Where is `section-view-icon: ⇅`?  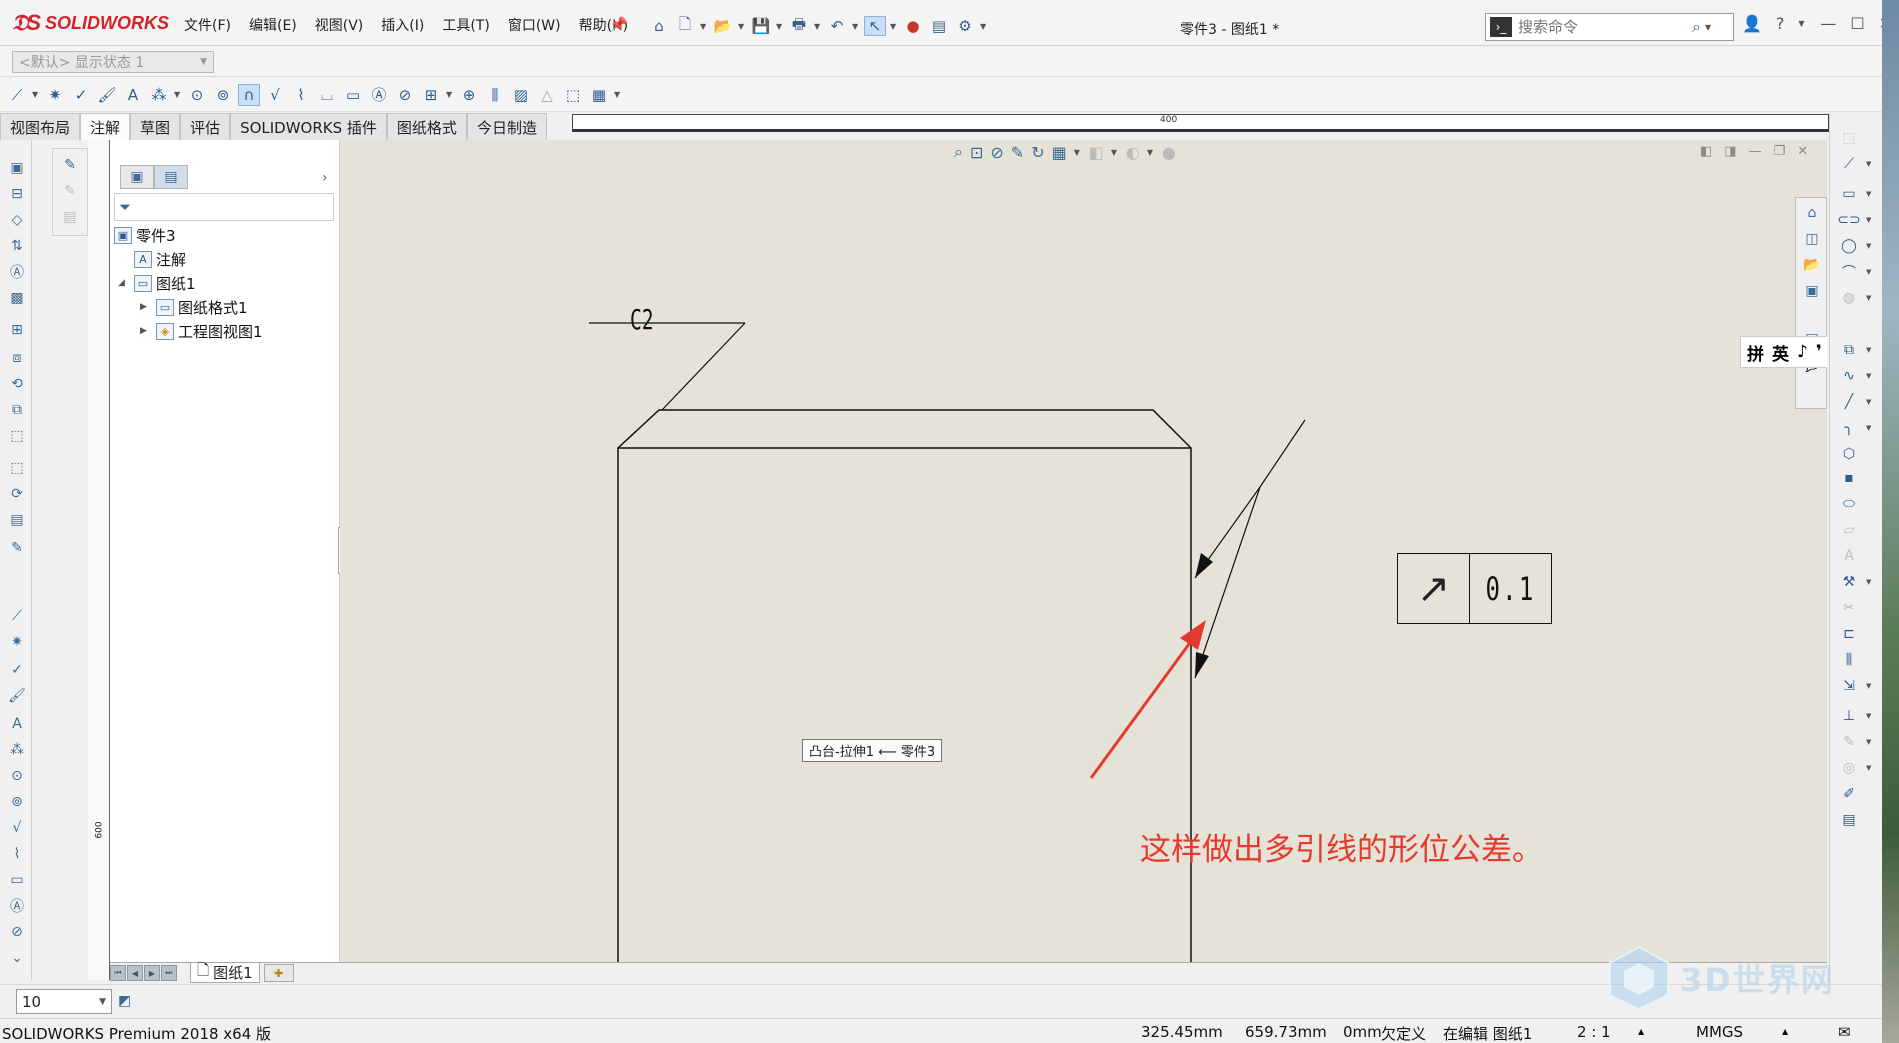
section-view-icon: ⇅ is located at coordinates (17, 246).